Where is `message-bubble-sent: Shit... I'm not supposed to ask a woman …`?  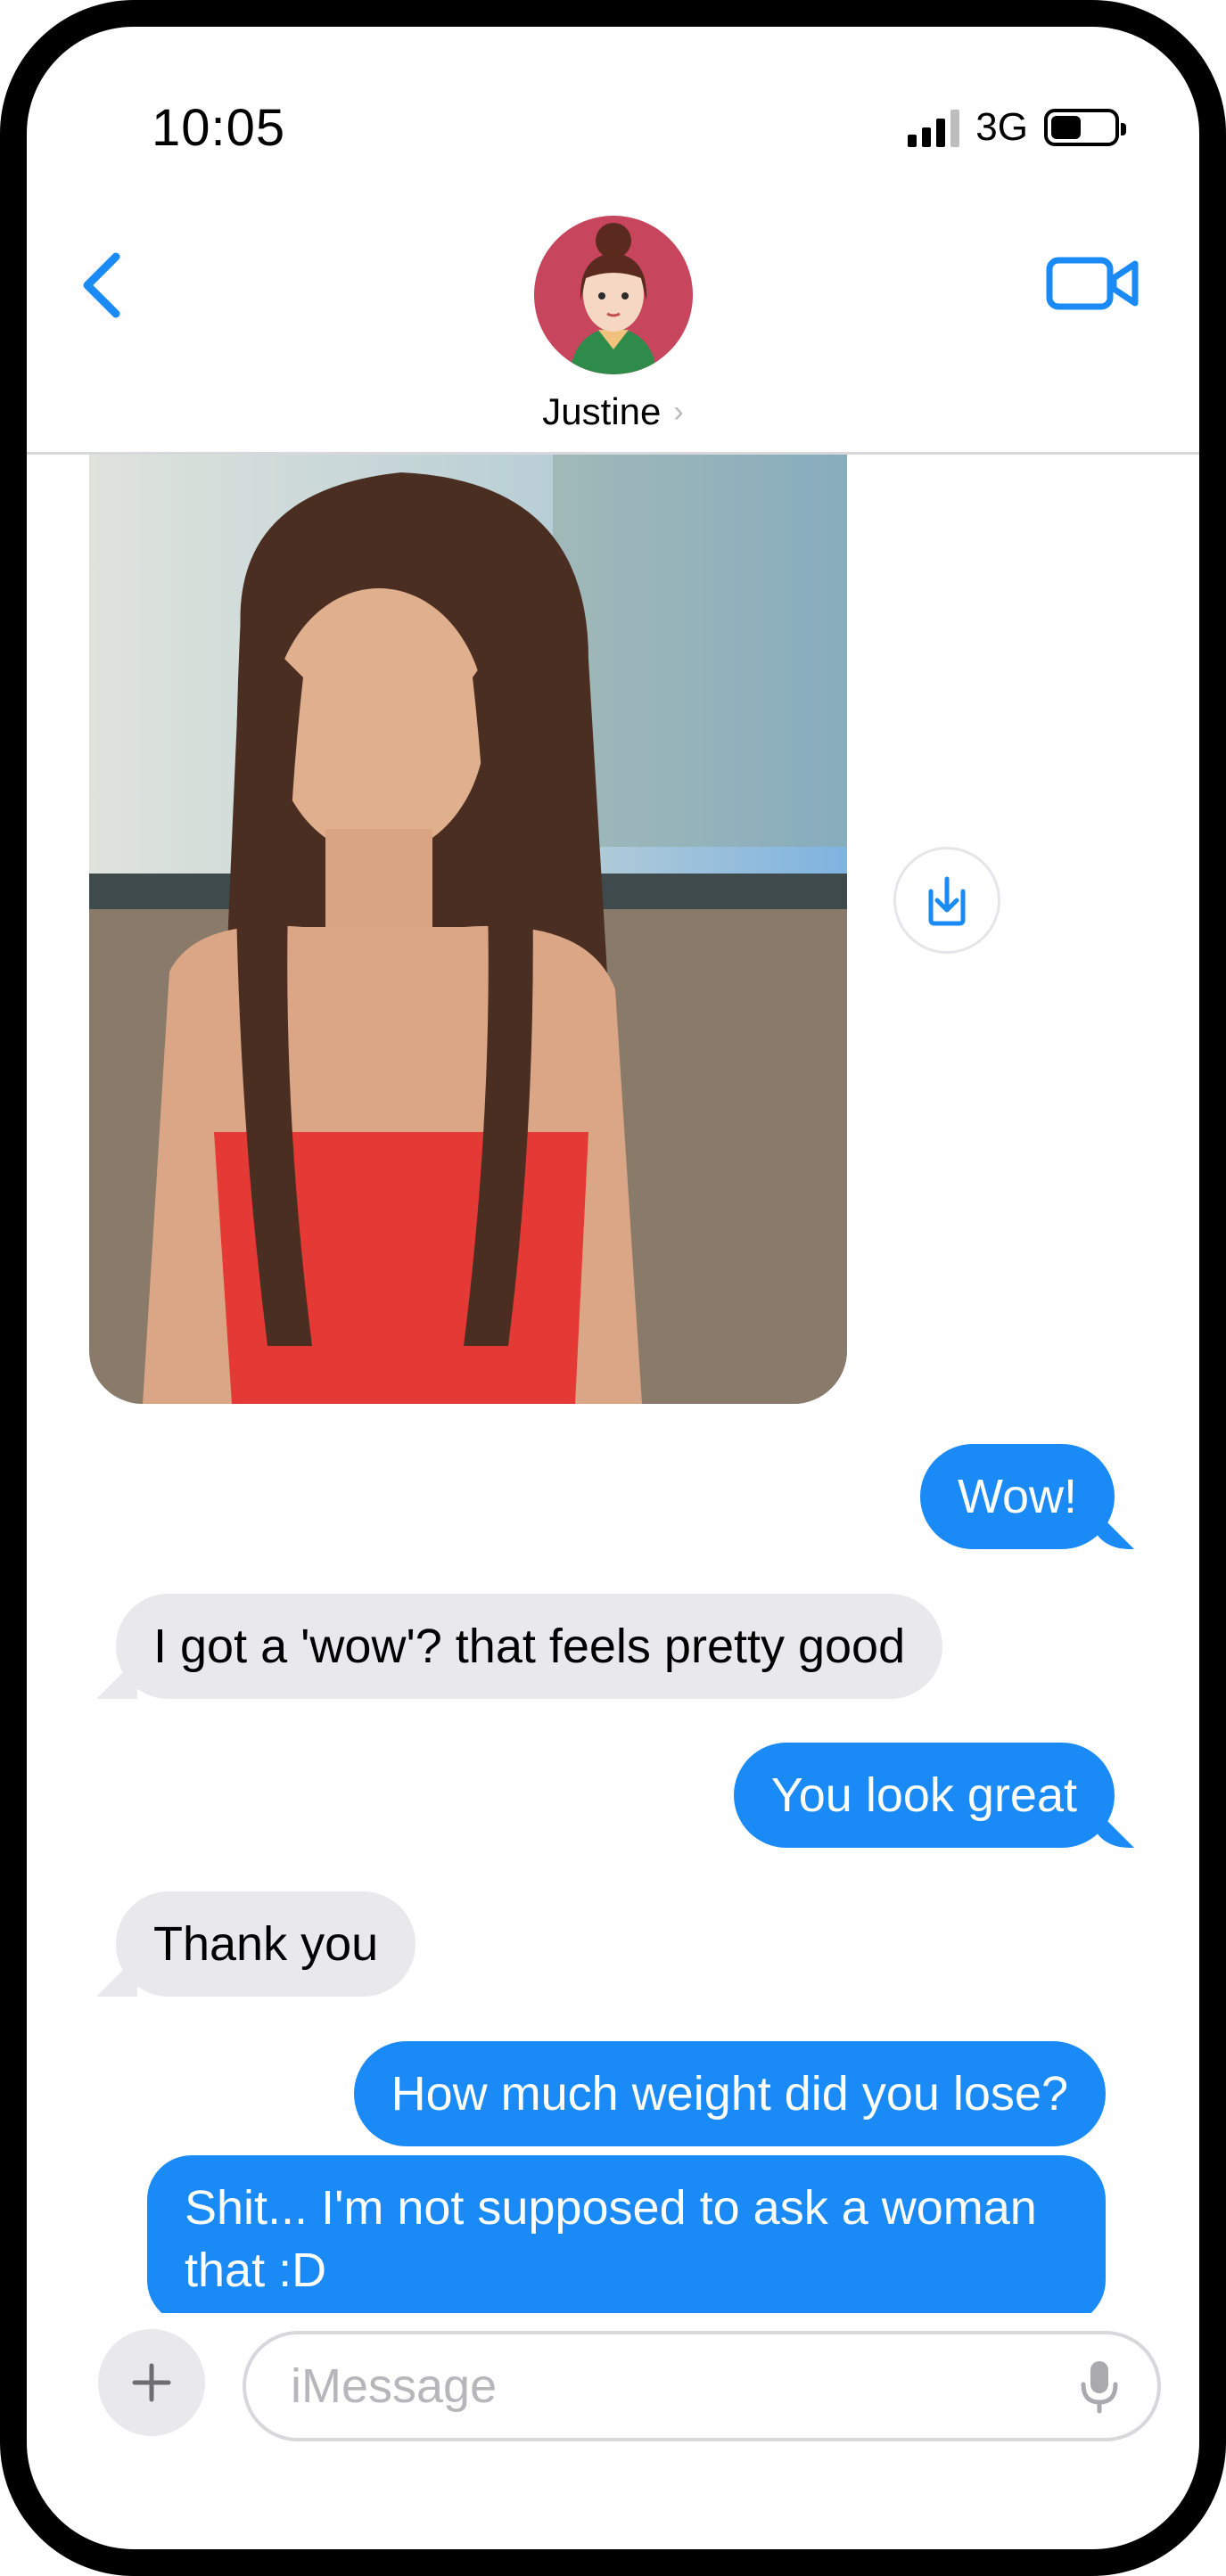 message-bubble-sent: Shit... I'm not supposed to ask a woman … is located at coordinates (626, 2234).